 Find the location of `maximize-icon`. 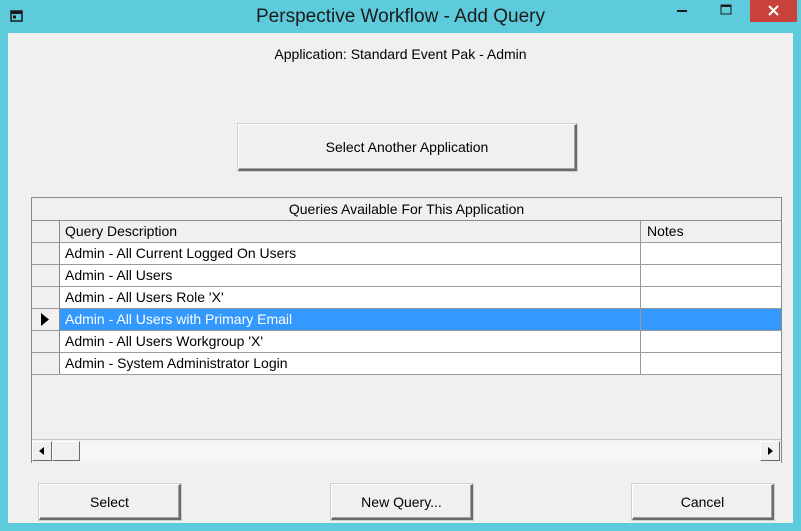

maximize-icon is located at coordinates (726, 9).